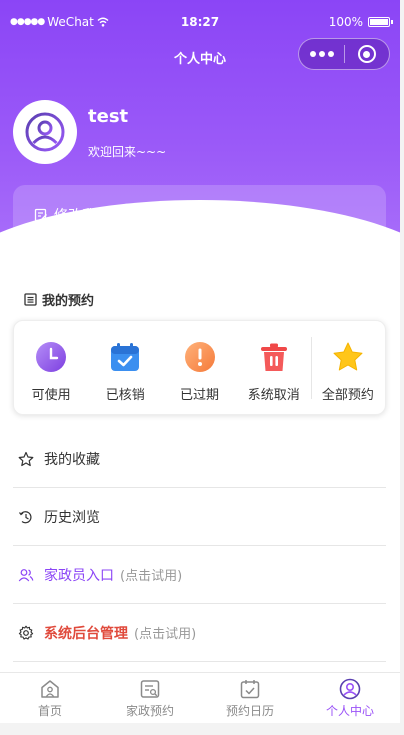 The width and height of the screenshot is (404, 735). What do you see at coordinates (125, 395) in the screenshot?
I see `appointment-verified-label: 已核销` at bounding box center [125, 395].